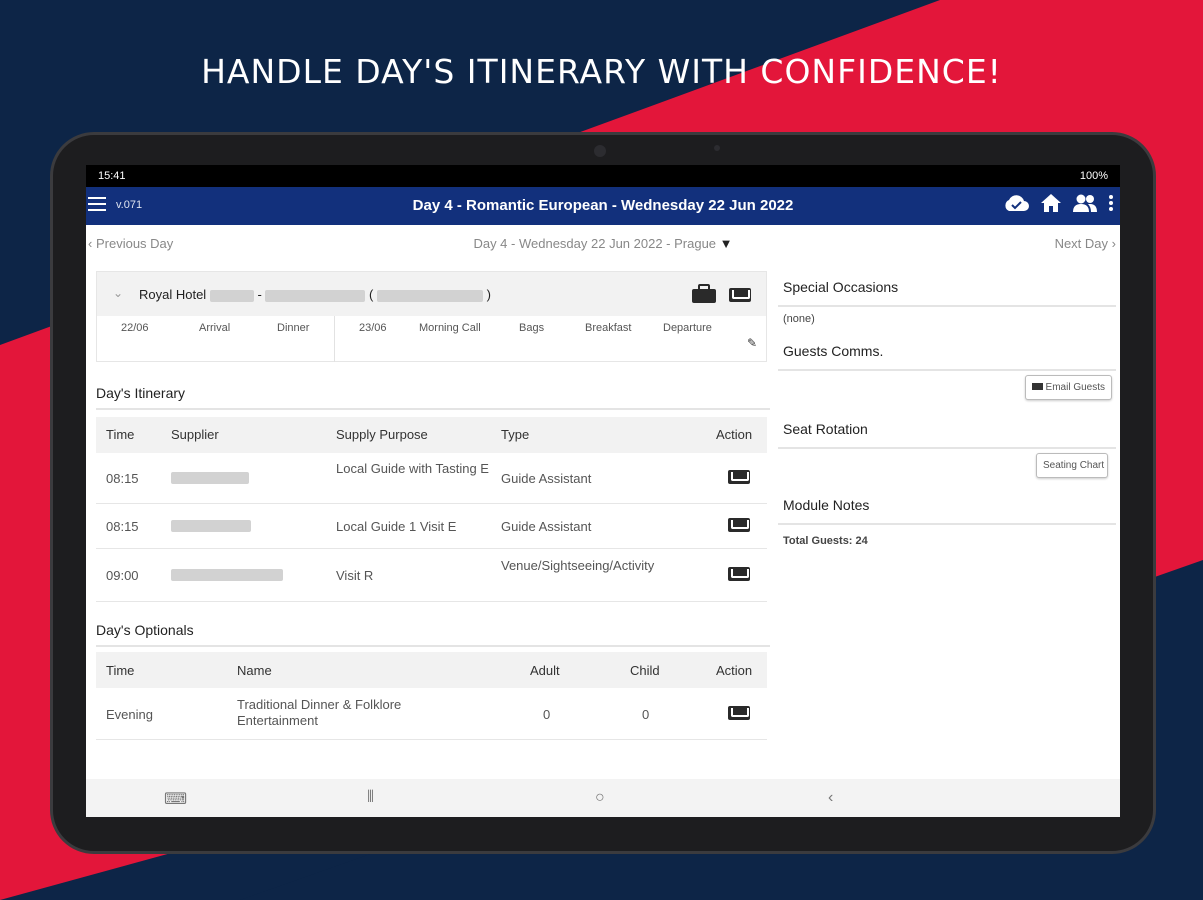  Describe the element at coordinates (1111, 203) in the screenshot. I see `more-vert-icon` at that location.